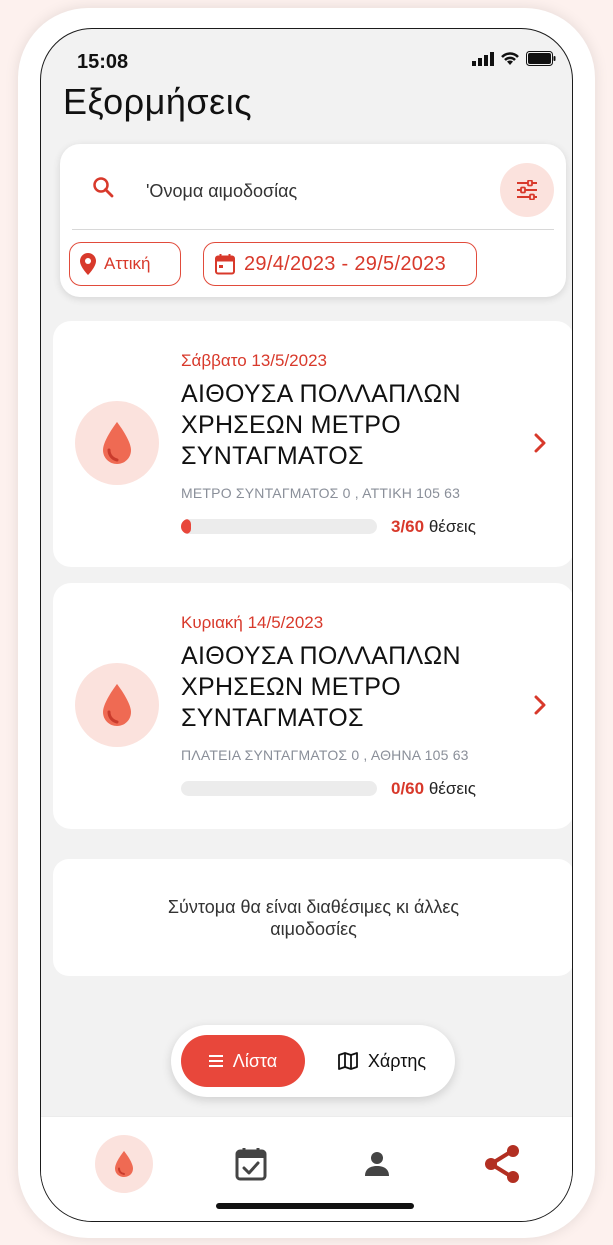 Image resolution: width=613 pixels, height=1245 pixels. I want to click on nav-appointments, so click(251, 1164).